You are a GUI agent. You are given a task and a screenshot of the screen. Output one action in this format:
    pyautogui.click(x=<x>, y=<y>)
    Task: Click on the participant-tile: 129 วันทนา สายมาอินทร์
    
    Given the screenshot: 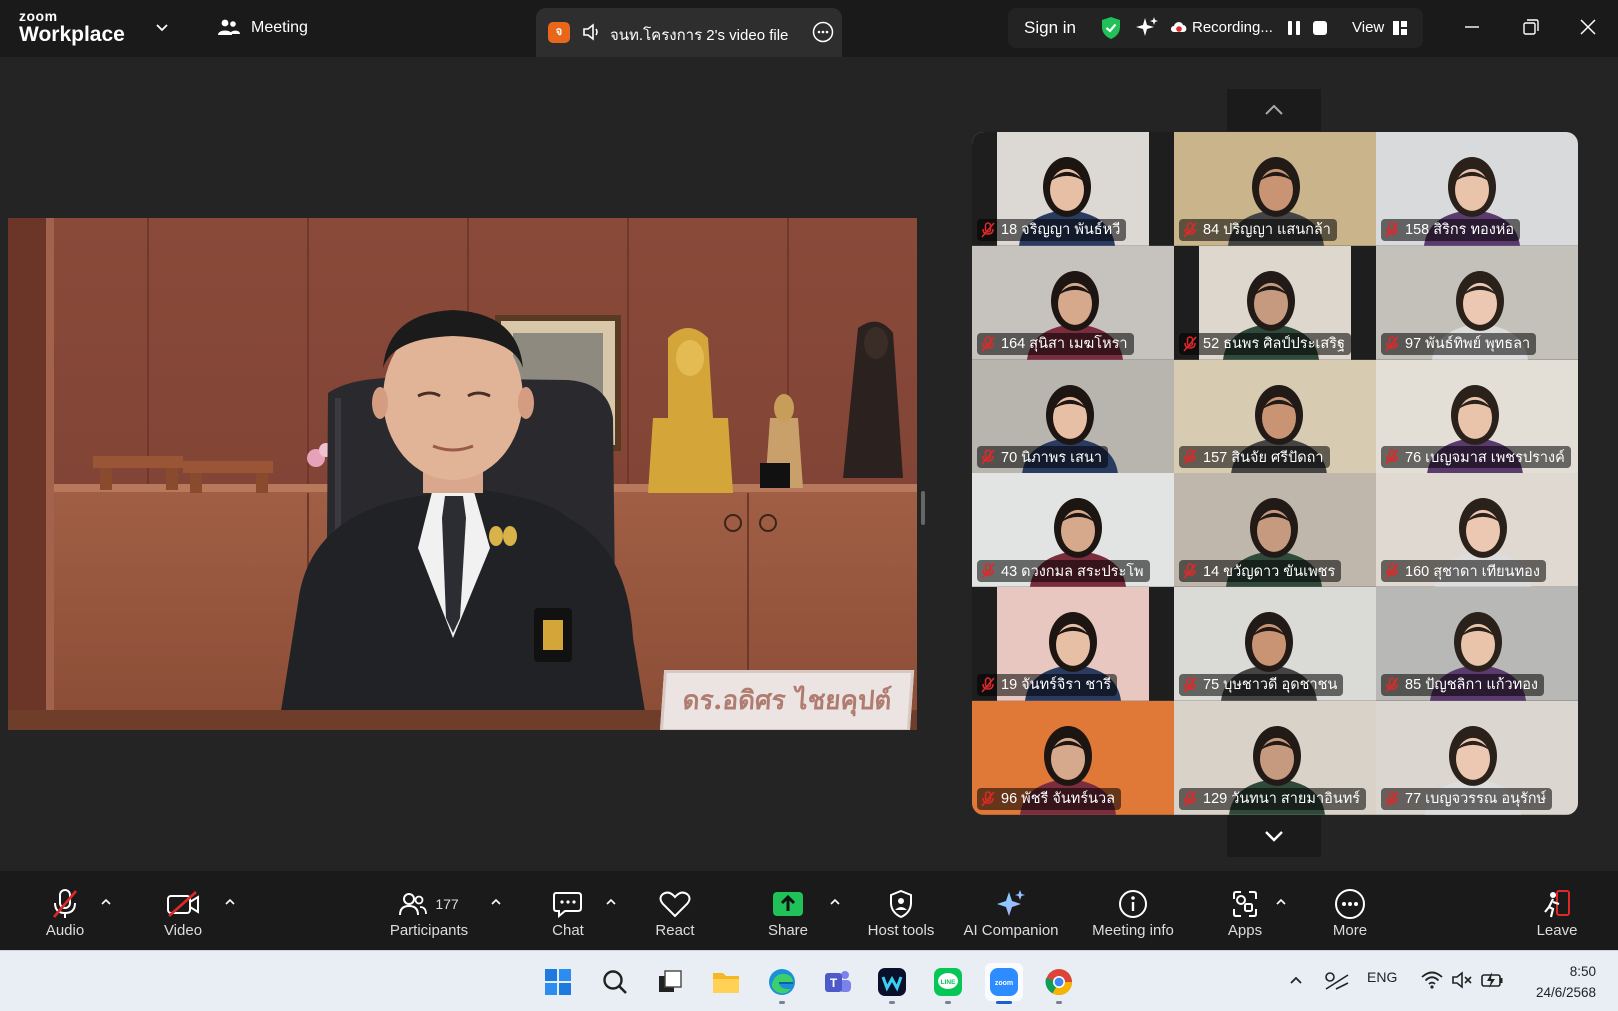 What is the action you would take?
    pyautogui.click(x=1275, y=757)
    